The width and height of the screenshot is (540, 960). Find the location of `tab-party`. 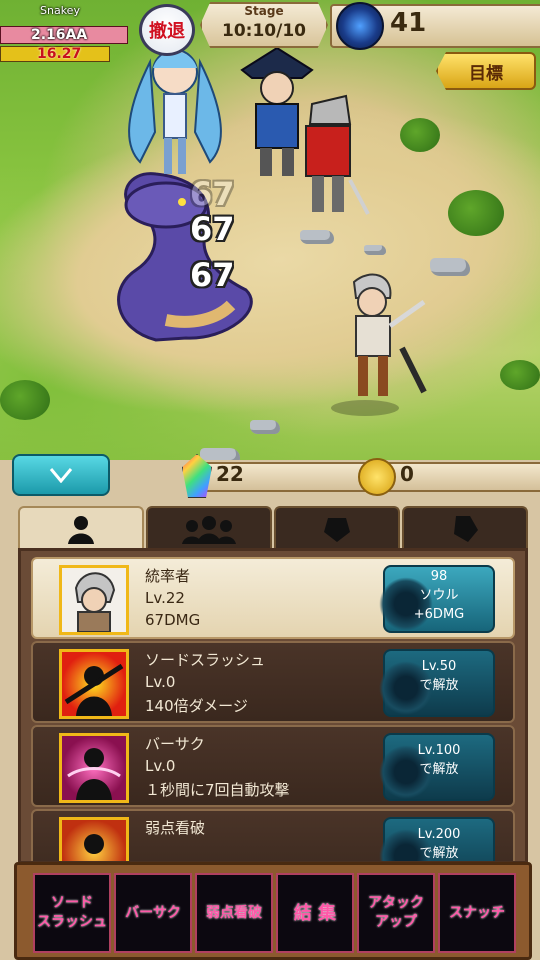

tab-party is located at coordinates (209, 528).